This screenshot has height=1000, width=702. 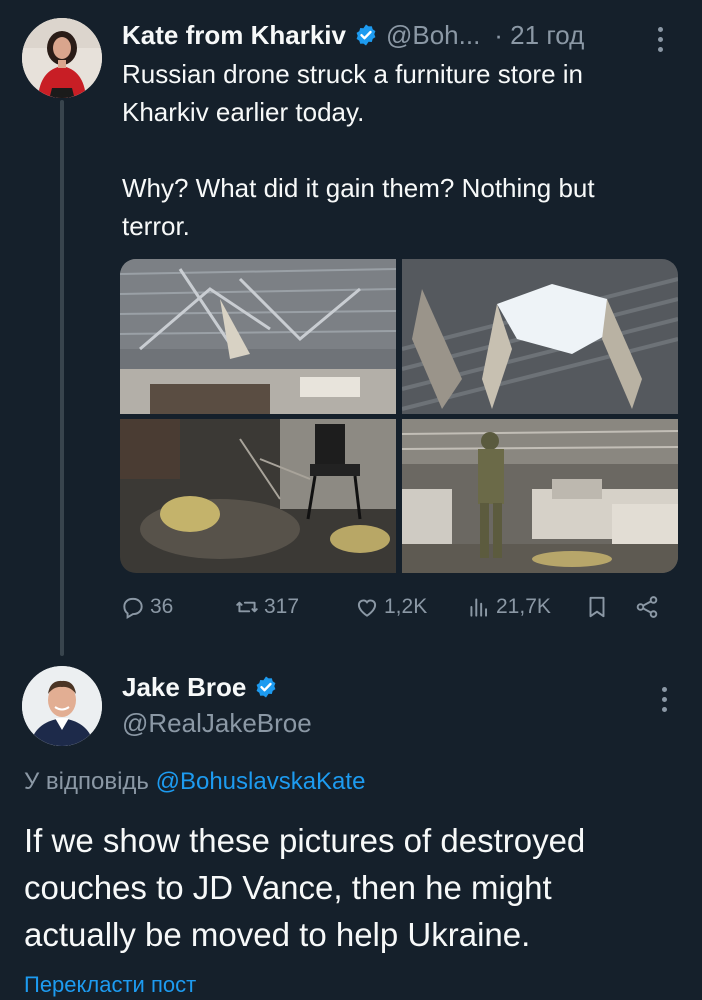 I want to click on reply-count: 36, so click(x=162, y=606).